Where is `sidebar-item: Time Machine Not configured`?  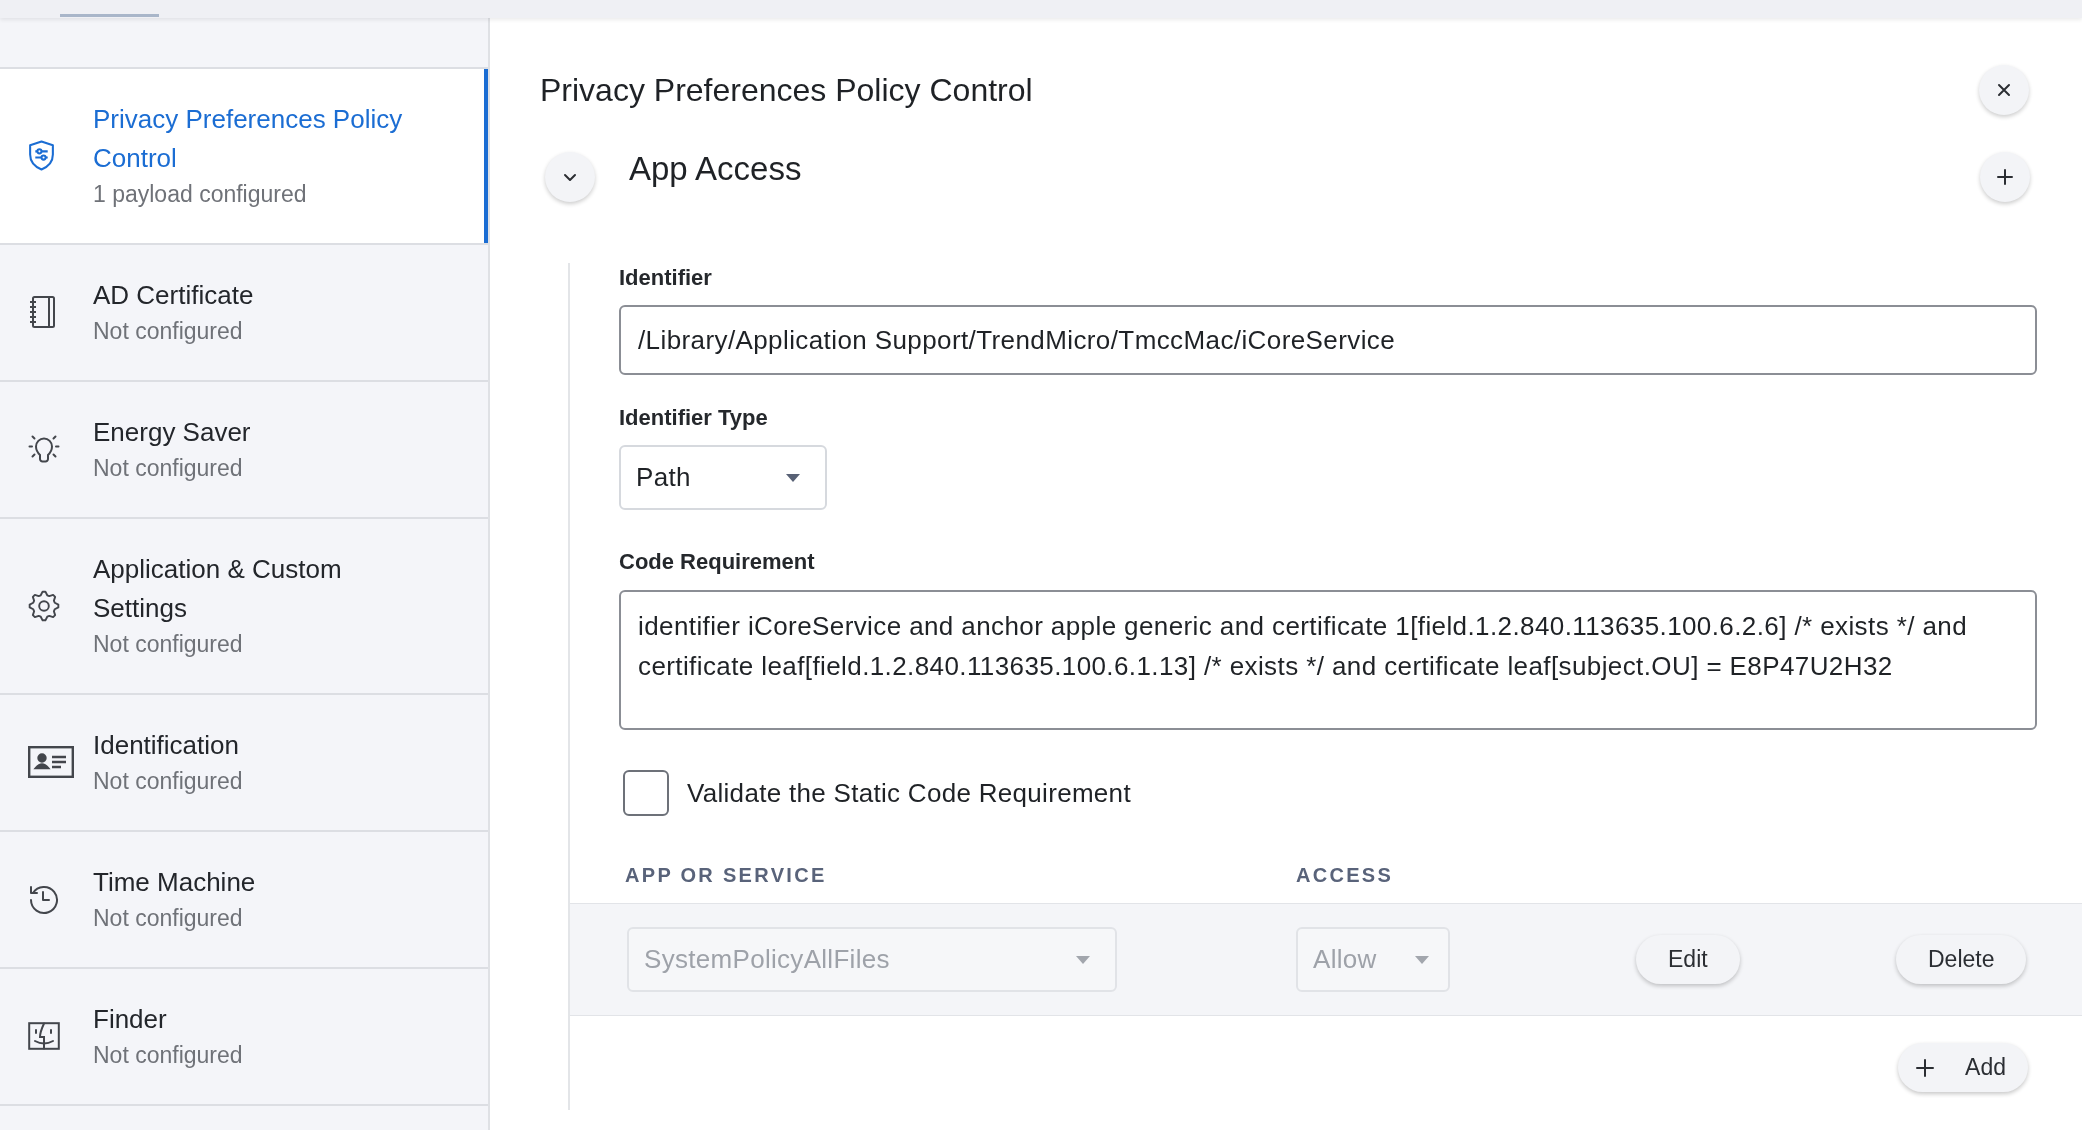
sidebar-item: Time Machine Not configured is located at coordinates (244, 900).